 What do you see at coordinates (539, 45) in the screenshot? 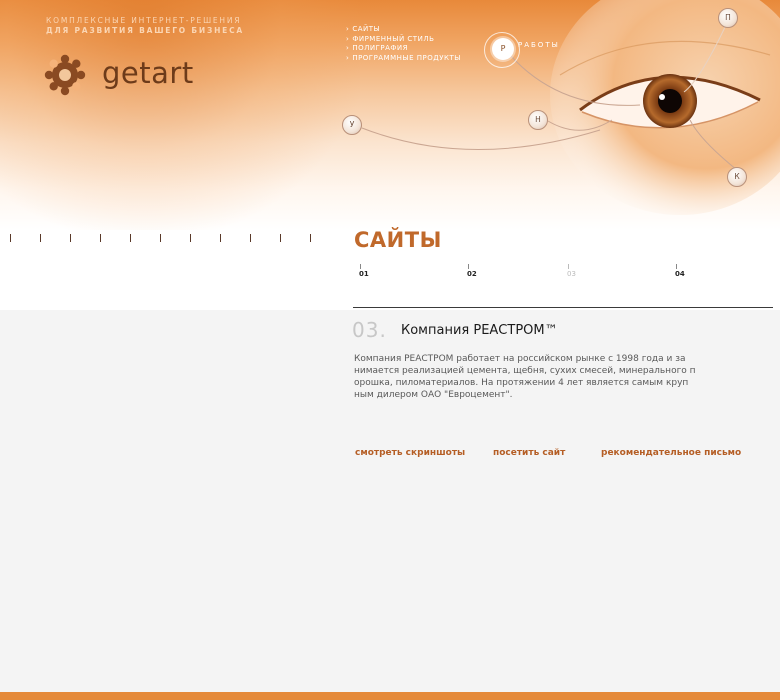
I see `works-label: РАБОТЫ` at bounding box center [539, 45].